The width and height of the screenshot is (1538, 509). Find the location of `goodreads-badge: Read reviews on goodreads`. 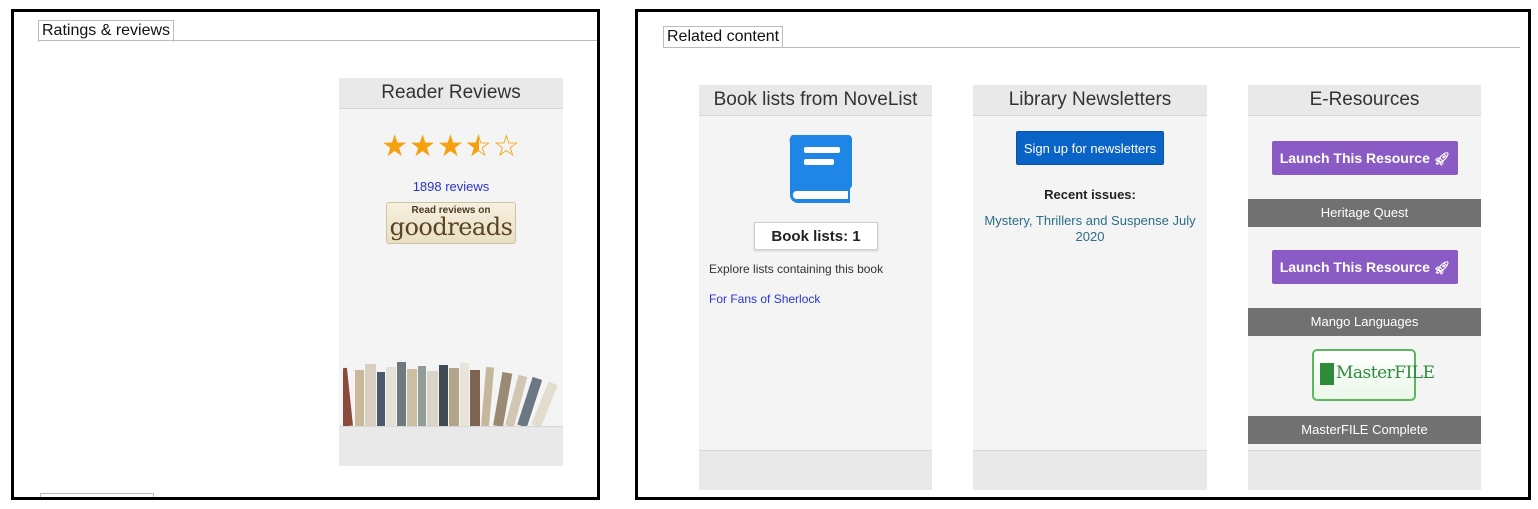

goodreads-badge: Read reviews on goodreads is located at coordinates (451, 223).